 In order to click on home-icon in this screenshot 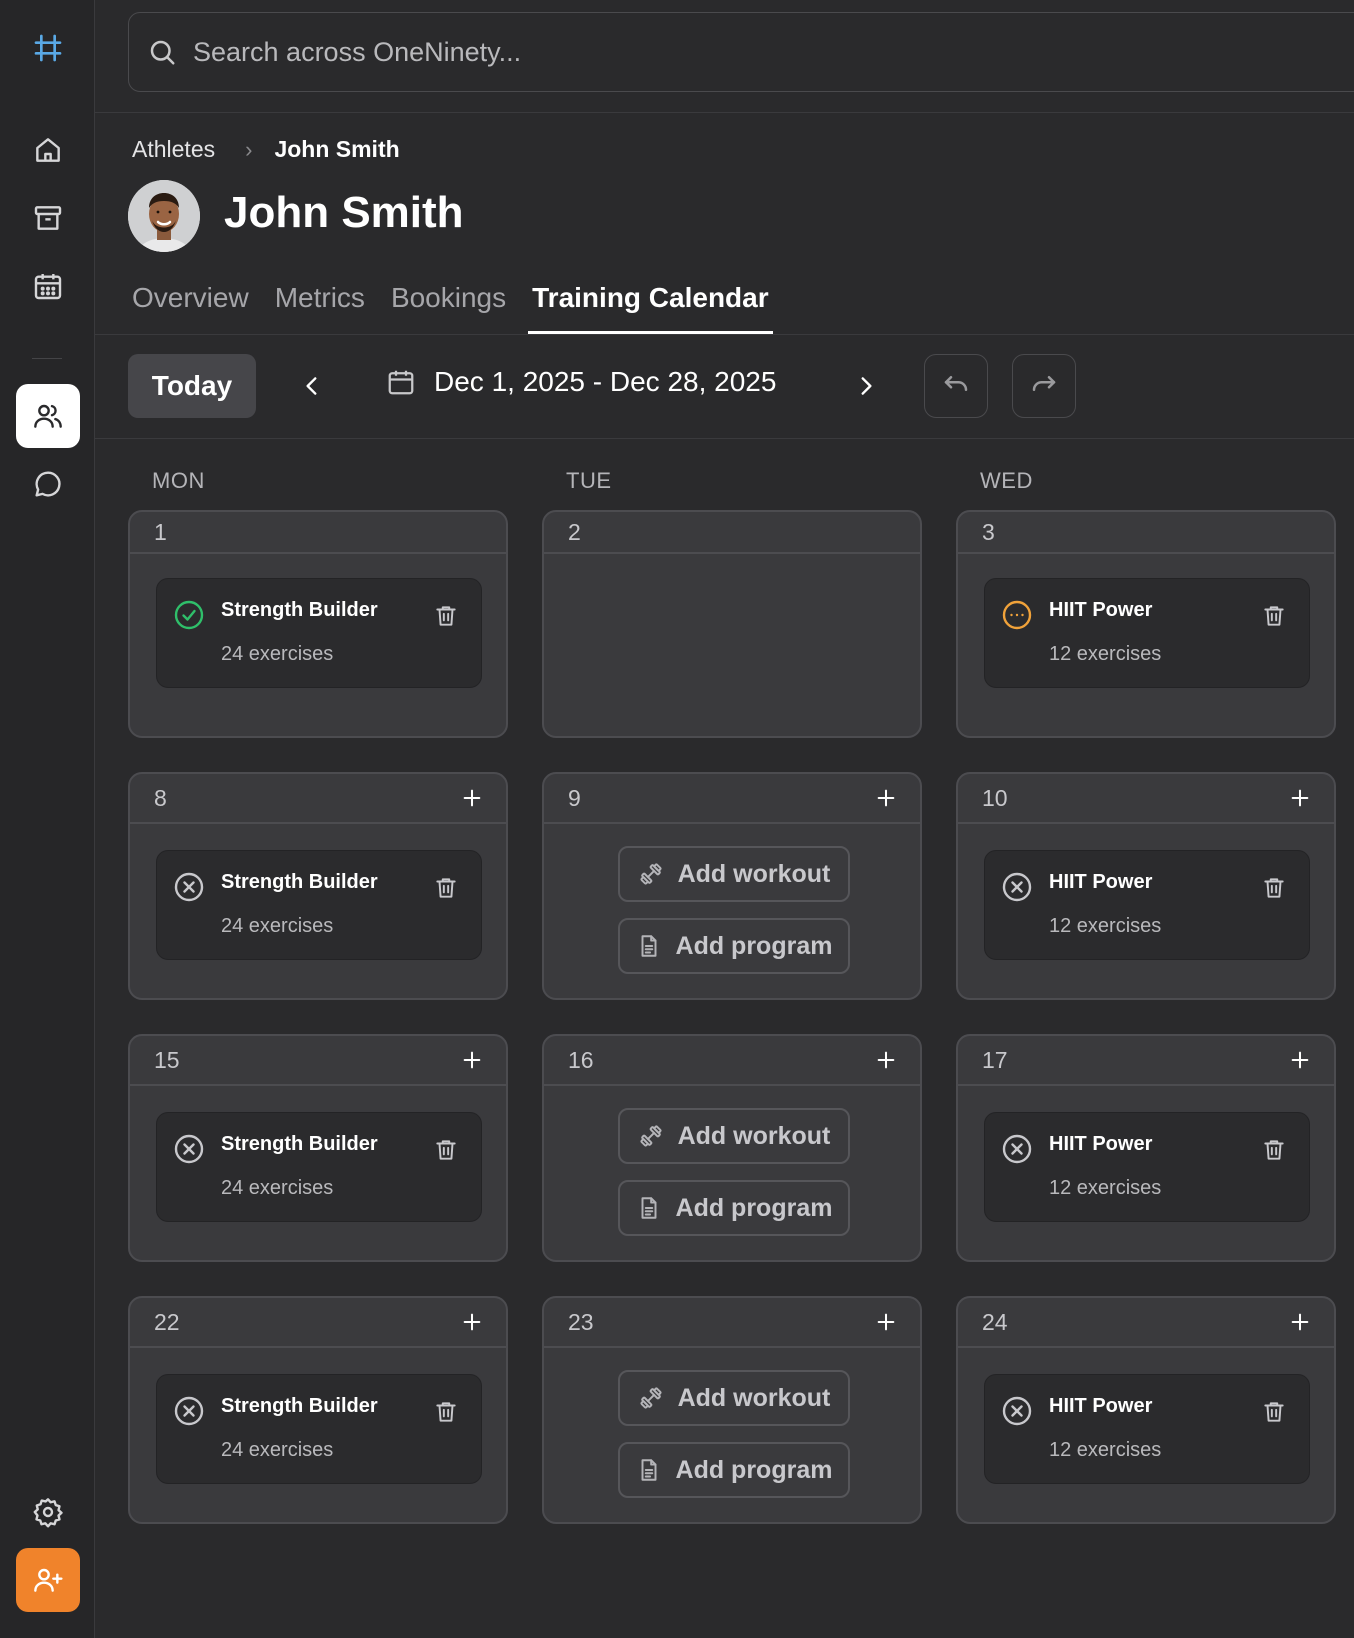, I will do `click(48, 150)`.